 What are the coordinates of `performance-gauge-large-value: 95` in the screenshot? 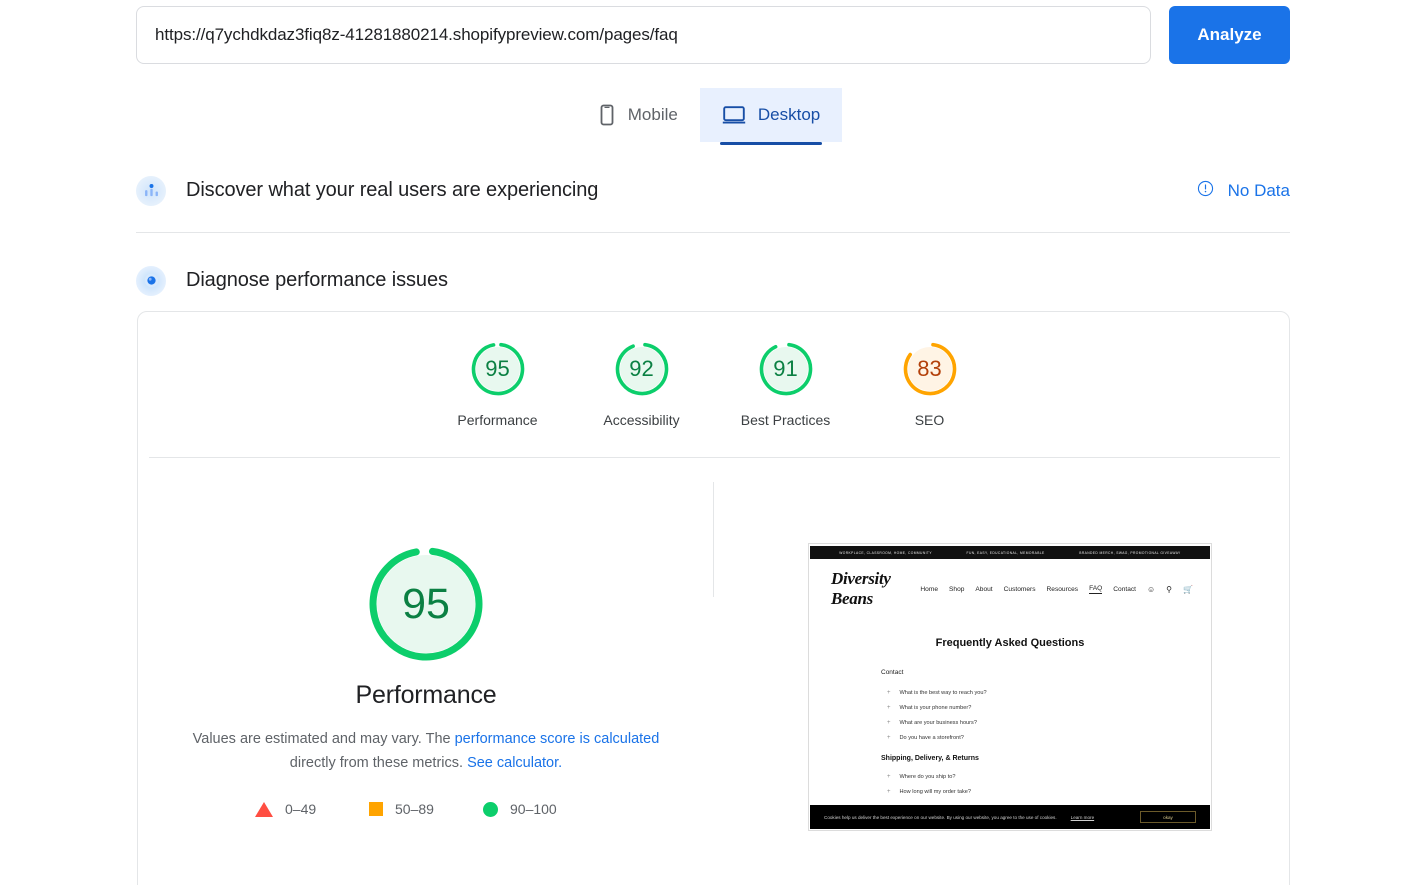 It's located at (426, 603).